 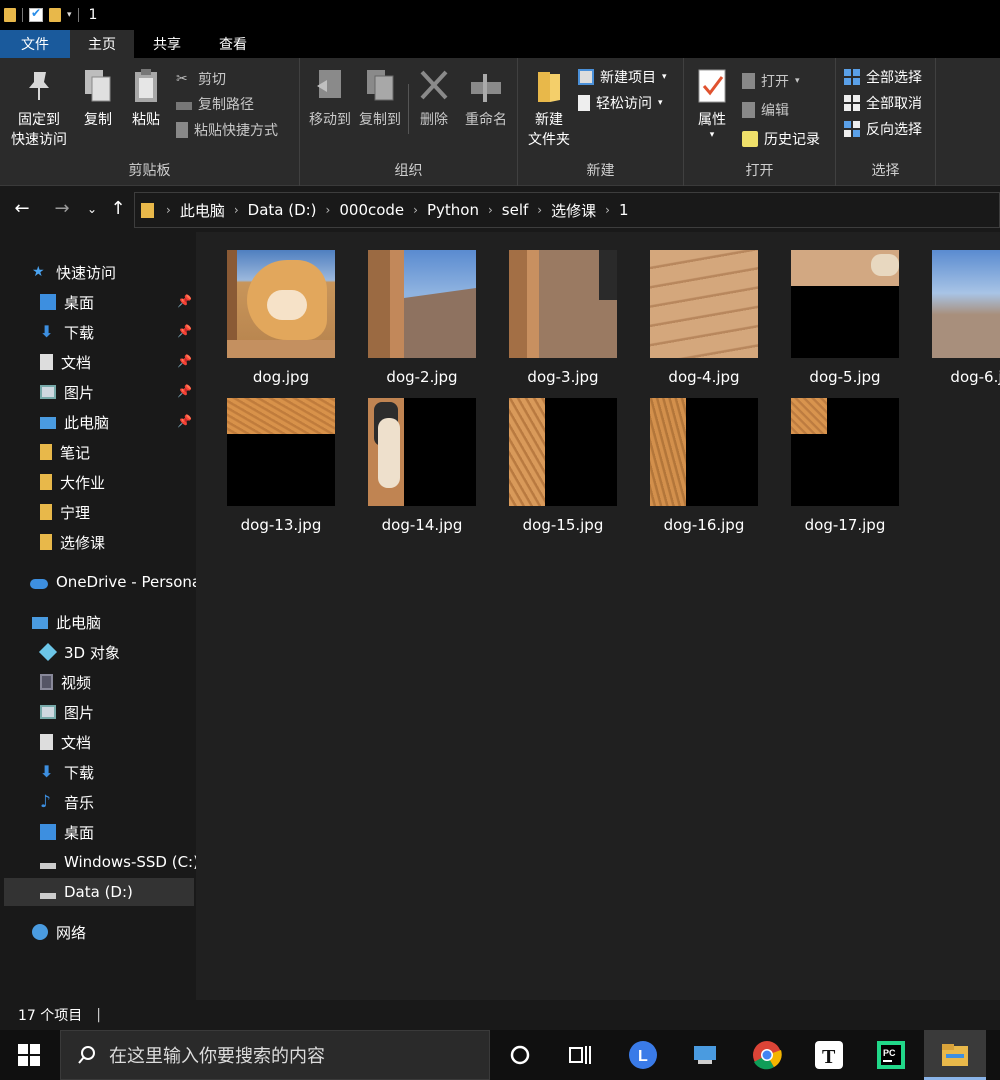 I want to click on sidebar-item-notes: 笔记, so click(x=98, y=452).